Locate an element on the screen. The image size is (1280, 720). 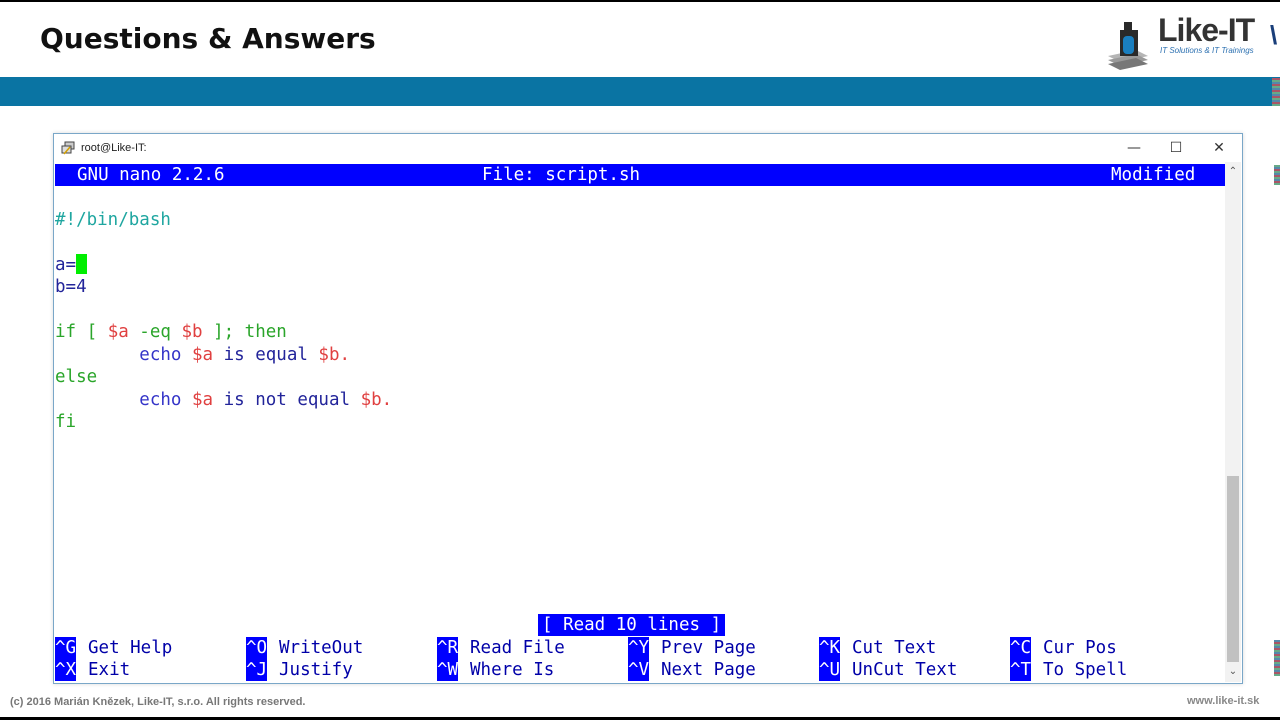
shortcut-key: ^K is located at coordinates (830, 648).